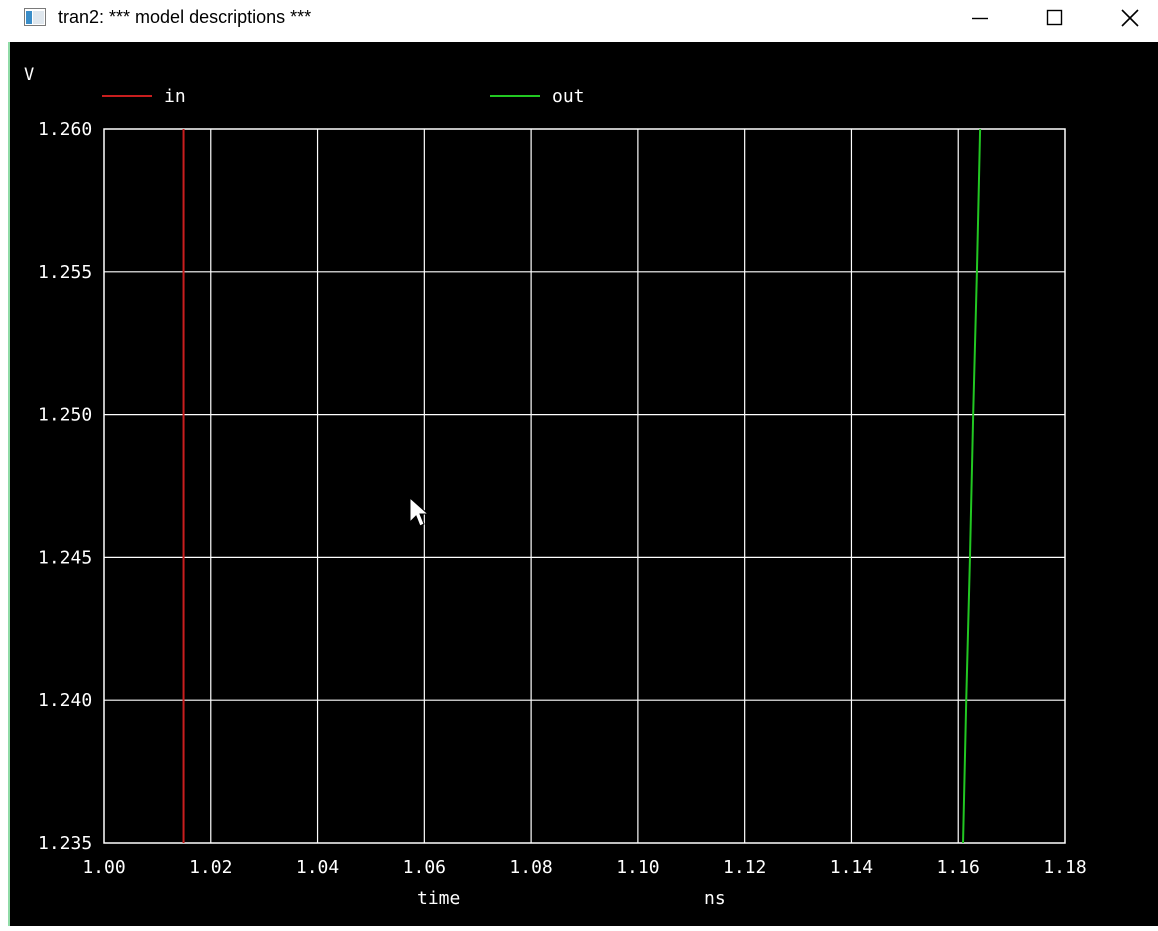 The image size is (1158, 931). I want to click on close-button, so click(1125, 18).